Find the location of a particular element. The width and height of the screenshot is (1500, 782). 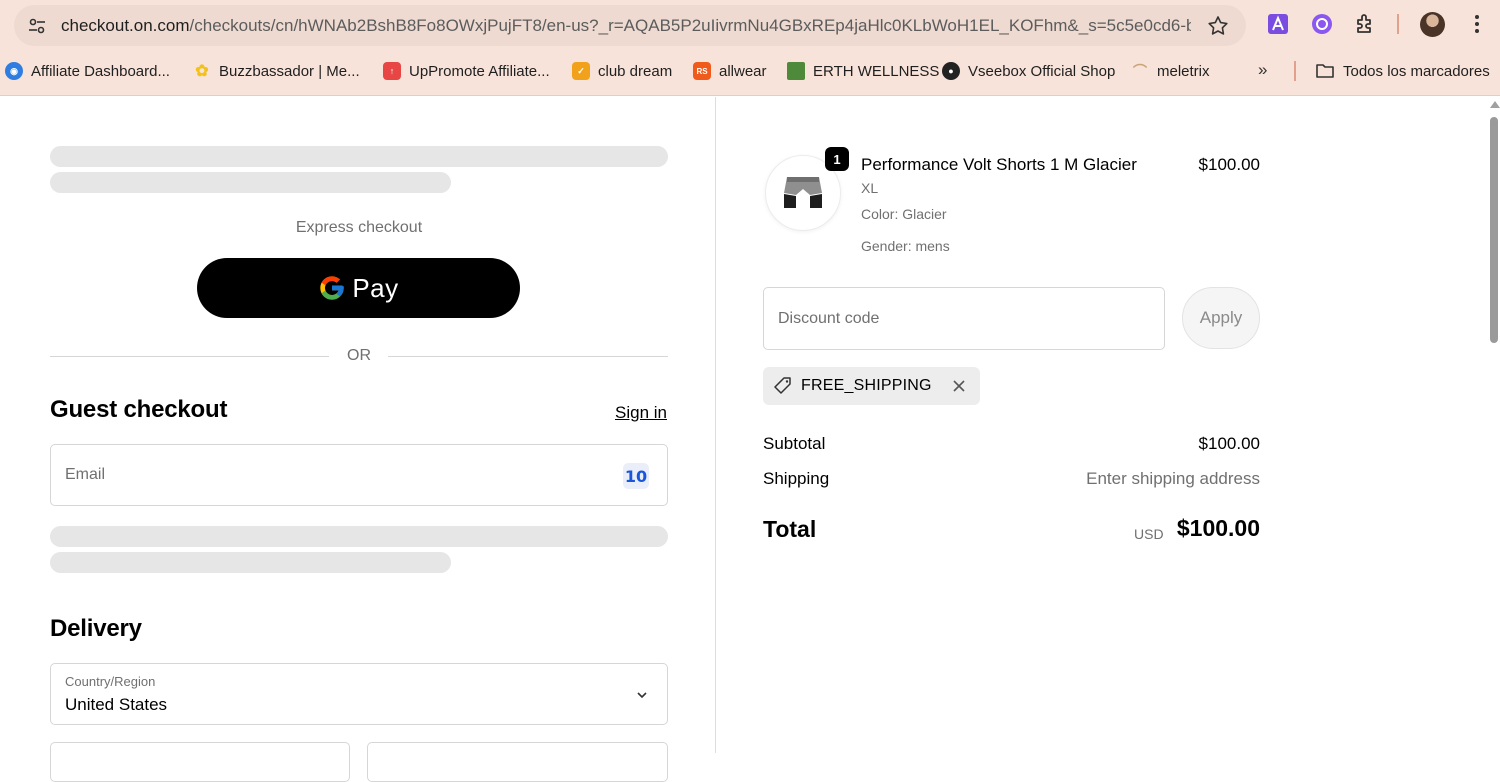

autofill-10-icon: 10 is located at coordinates (636, 476).